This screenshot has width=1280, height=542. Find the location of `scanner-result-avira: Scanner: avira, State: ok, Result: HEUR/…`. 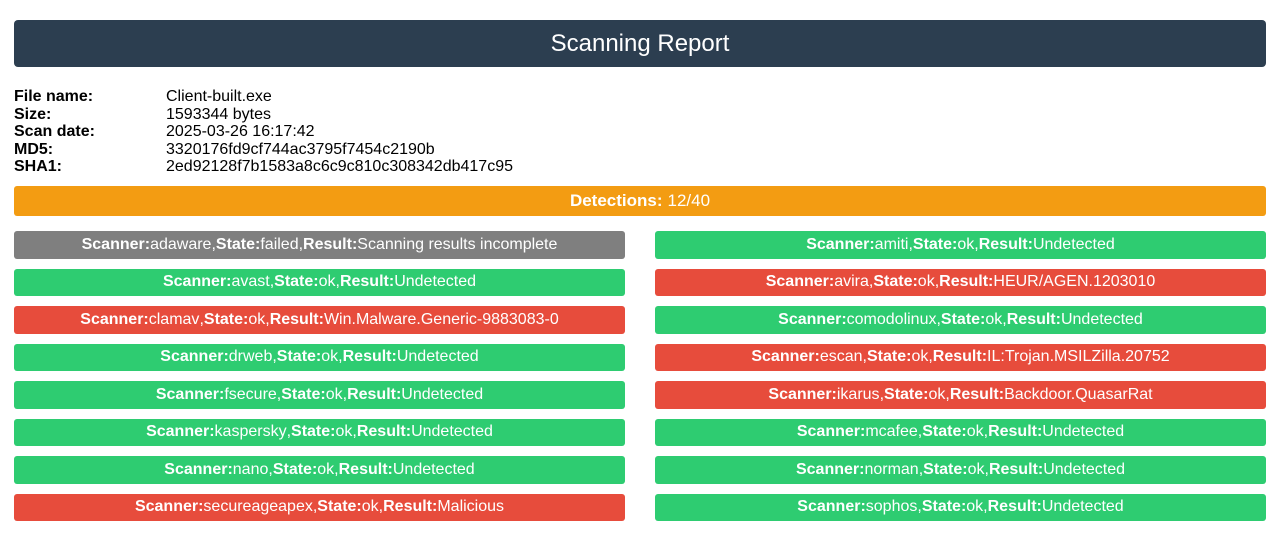

scanner-result-avira: Scanner: avira, State: ok, Result: HEUR/… is located at coordinates (960, 282).